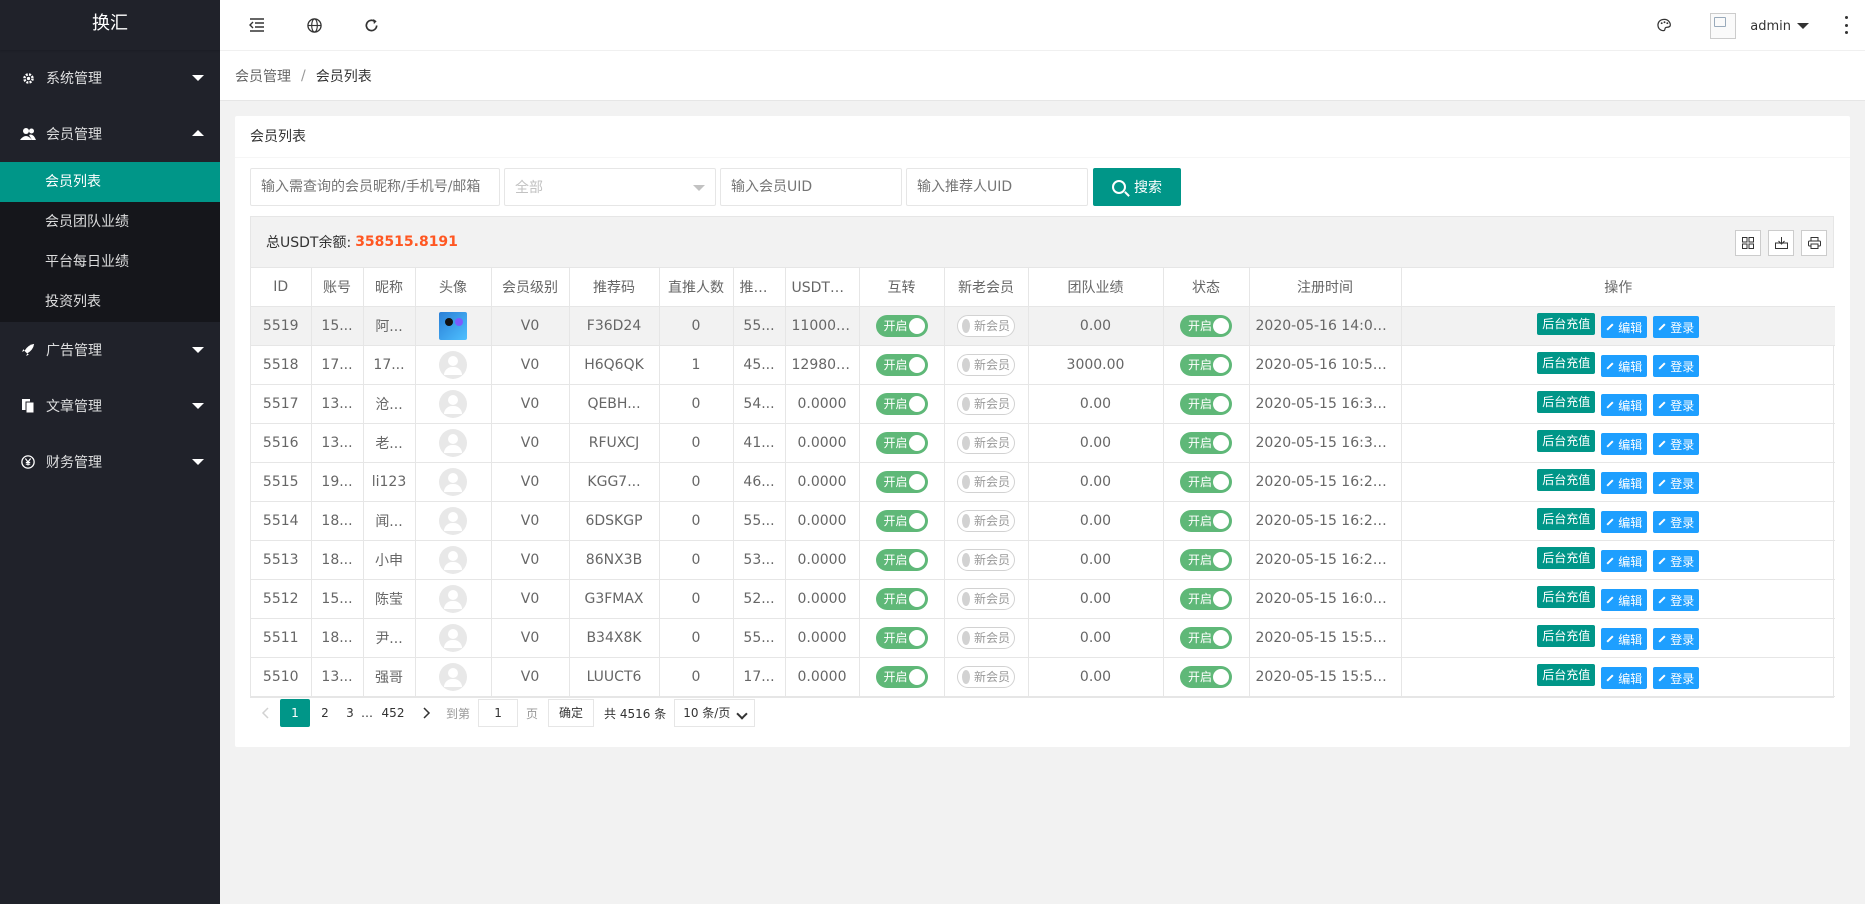  I want to click on sidebar-item-finance: 财务管理, so click(110, 462).